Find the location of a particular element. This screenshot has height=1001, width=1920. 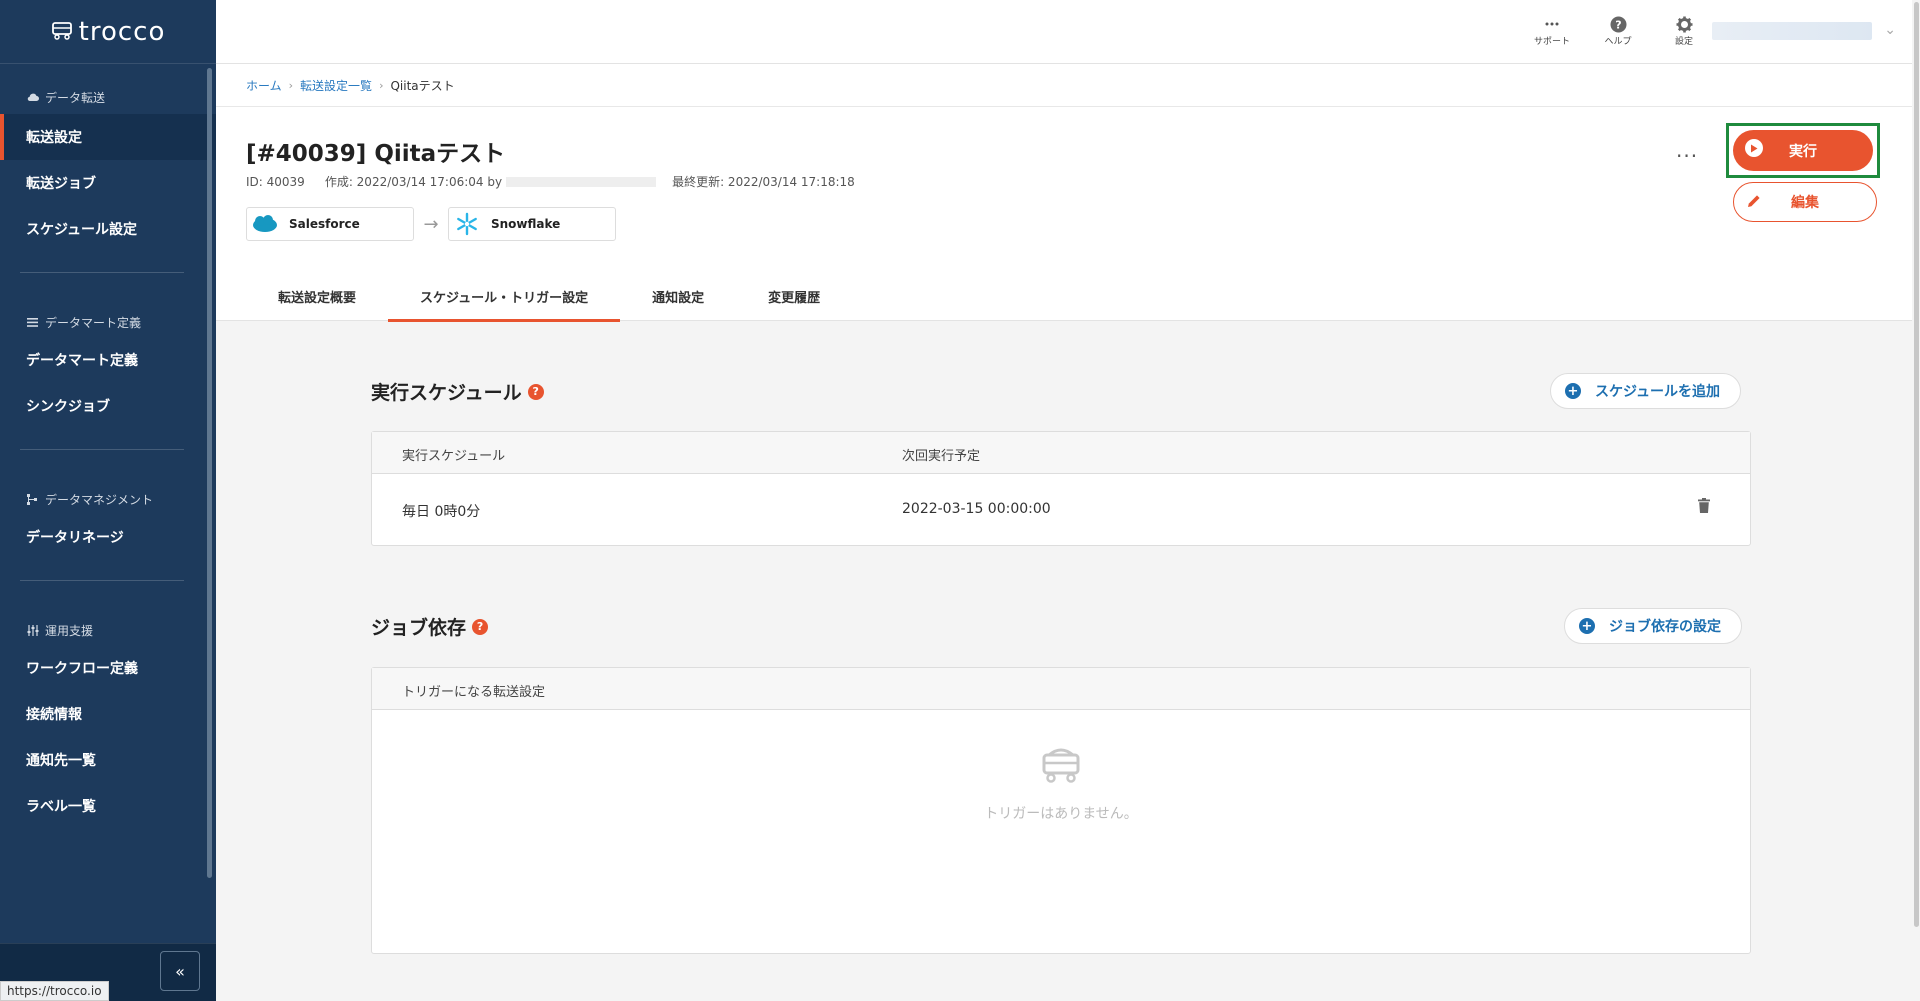

source-name: Salesforce is located at coordinates (324, 224).